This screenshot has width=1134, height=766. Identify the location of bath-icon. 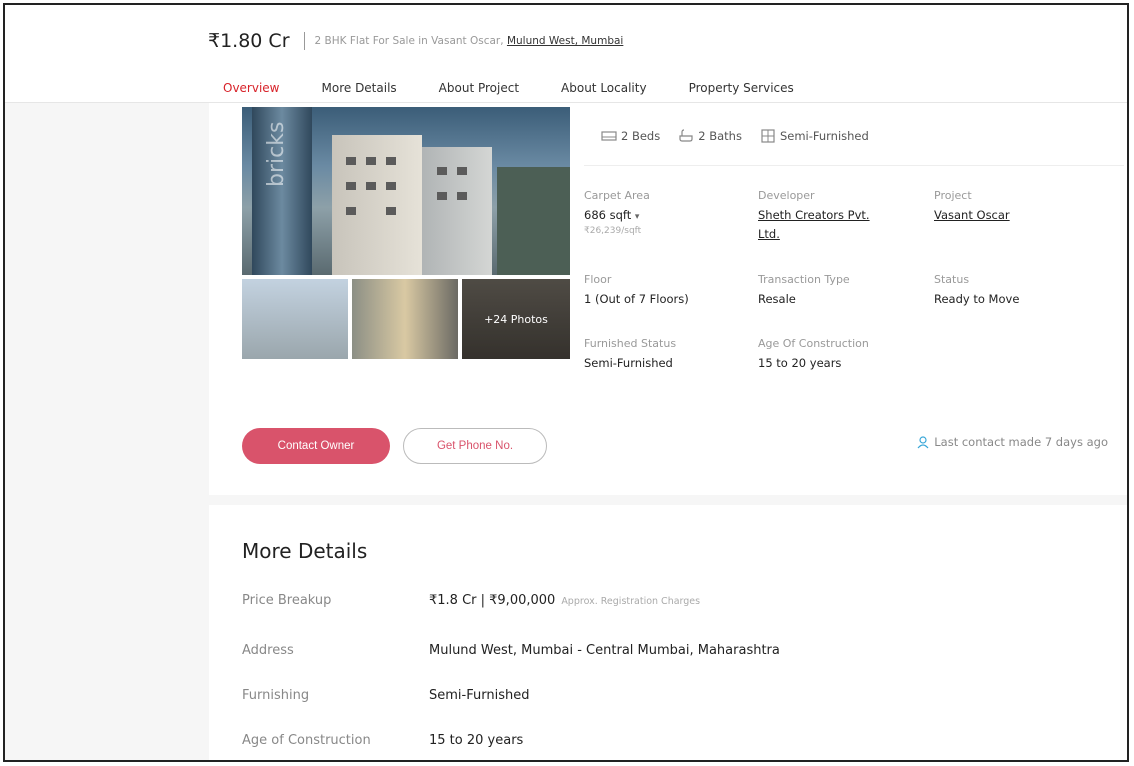
(686, 135).